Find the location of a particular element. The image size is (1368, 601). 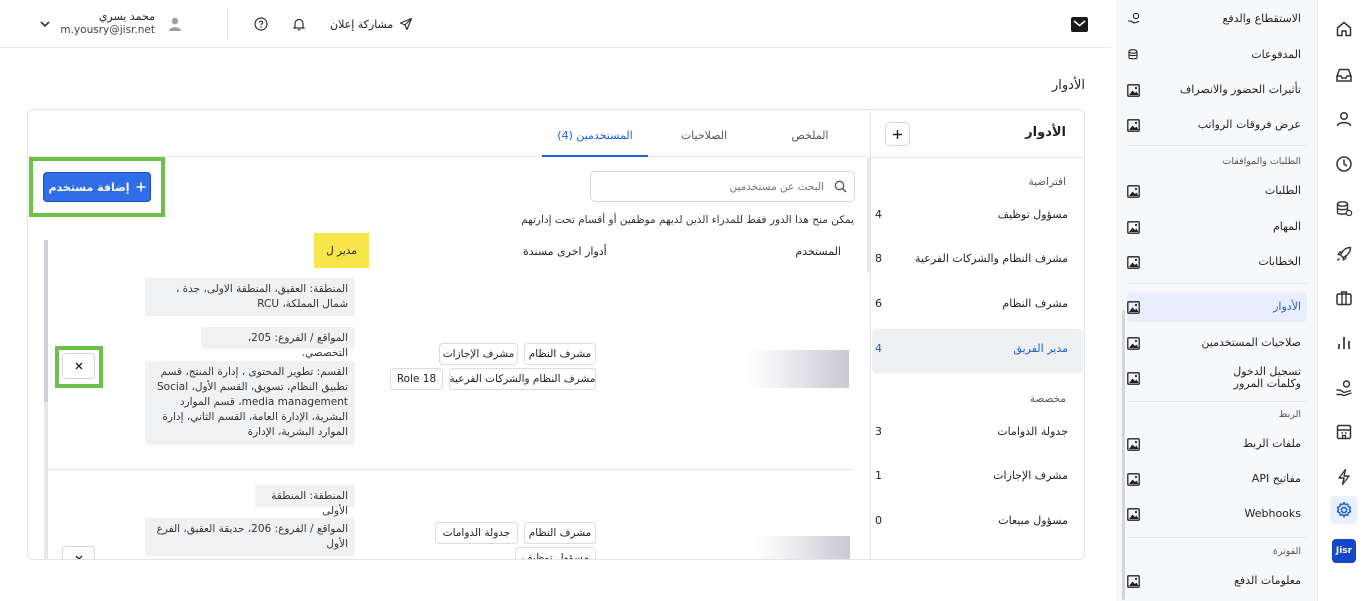

role-item-selected: مدير الفريق 4 is located at coordinates (971, 348).